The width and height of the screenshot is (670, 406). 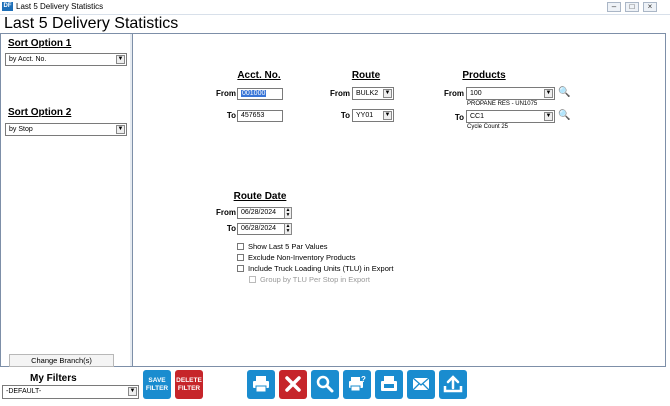 I want to click on magnifier-icon, so click(x=325, y=384).